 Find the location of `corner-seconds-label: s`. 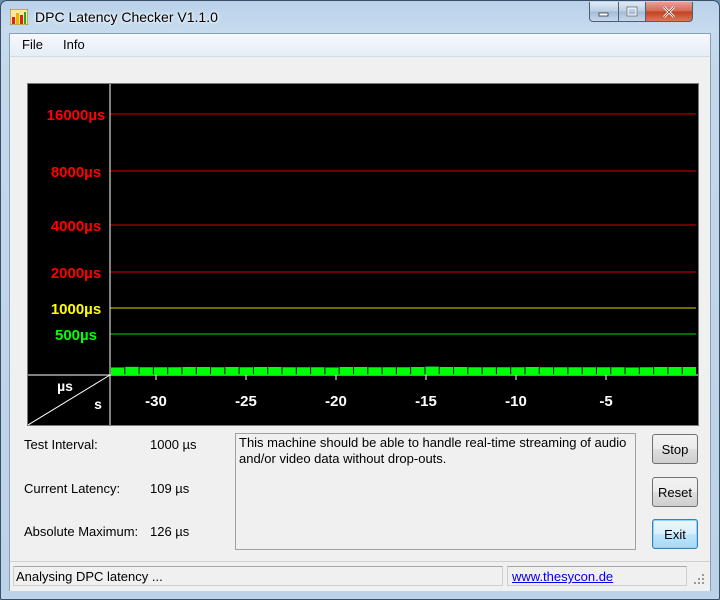

corner-seconds-label: s is located at coordinates (98, 404).